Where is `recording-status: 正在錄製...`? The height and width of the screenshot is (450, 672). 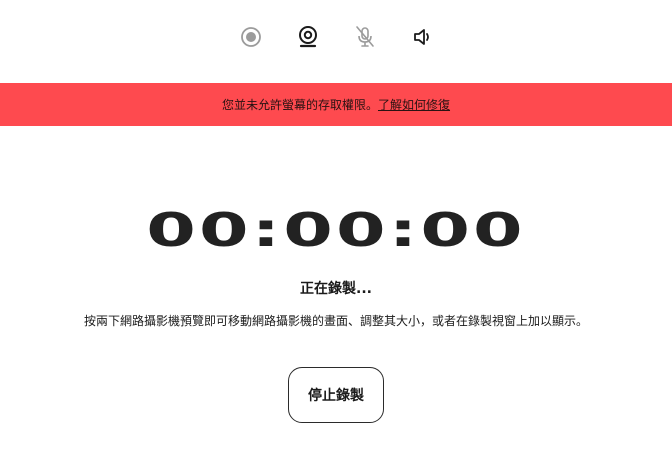
recording-status: 正在錄製... is located at coordinates (336, 289).